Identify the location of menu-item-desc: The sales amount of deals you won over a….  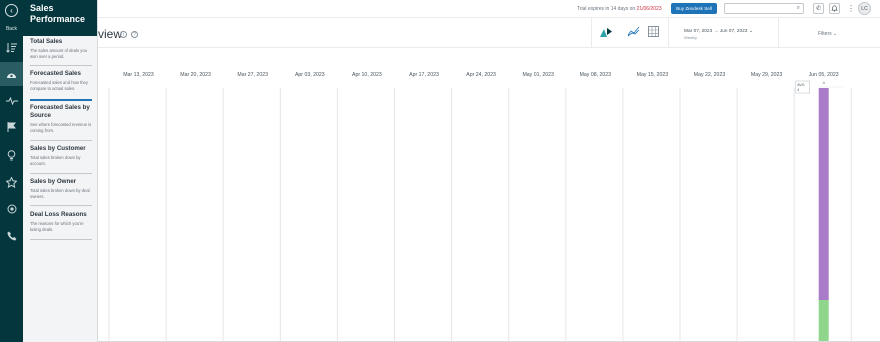
(59, 53).